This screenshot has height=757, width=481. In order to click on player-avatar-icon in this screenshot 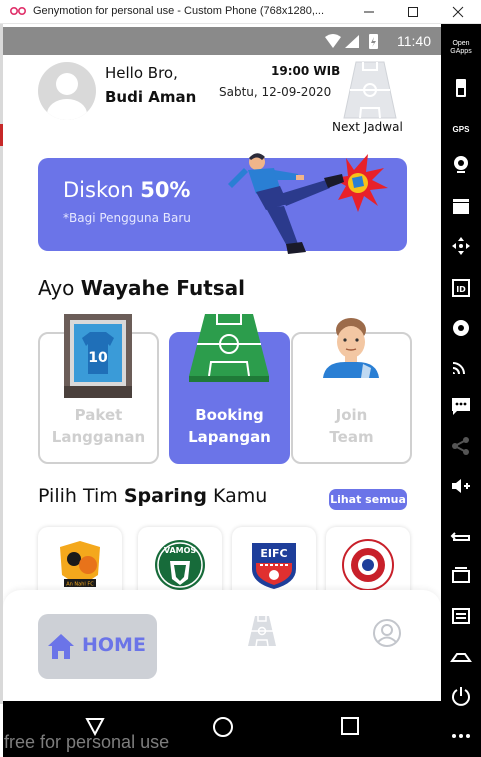, I will do `click(351, 348)`.